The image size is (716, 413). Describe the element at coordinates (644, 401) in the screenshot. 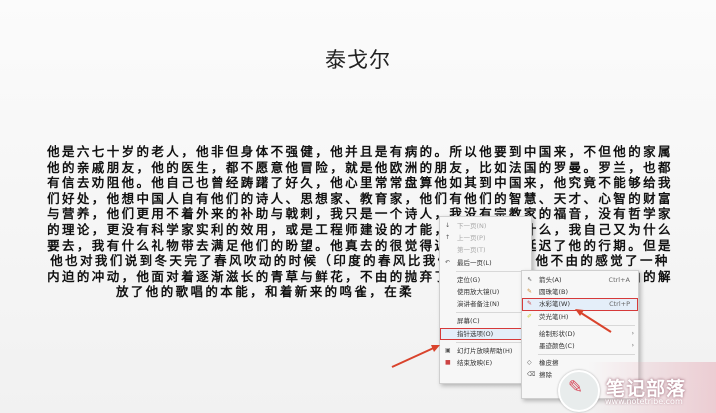

I see `watermark-url: www.notetribe.com` at that location.